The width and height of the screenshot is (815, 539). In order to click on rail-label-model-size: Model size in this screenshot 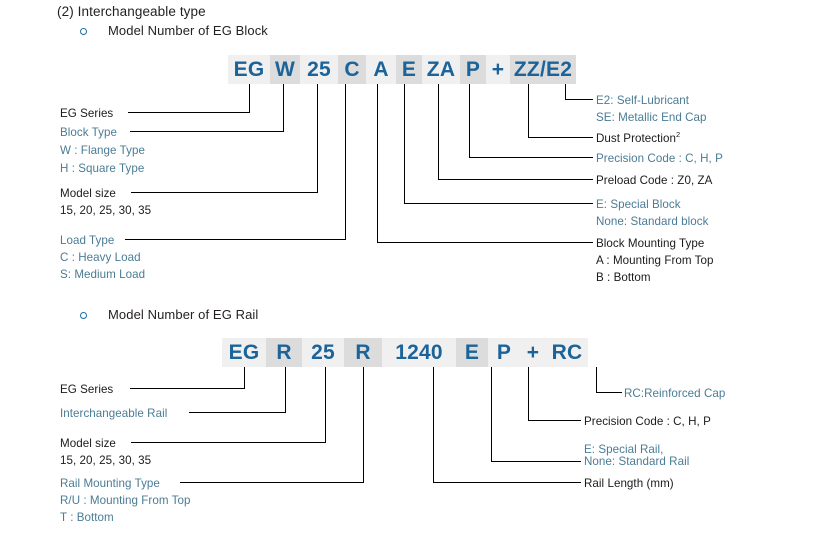, I will do `click(88, 443)`.